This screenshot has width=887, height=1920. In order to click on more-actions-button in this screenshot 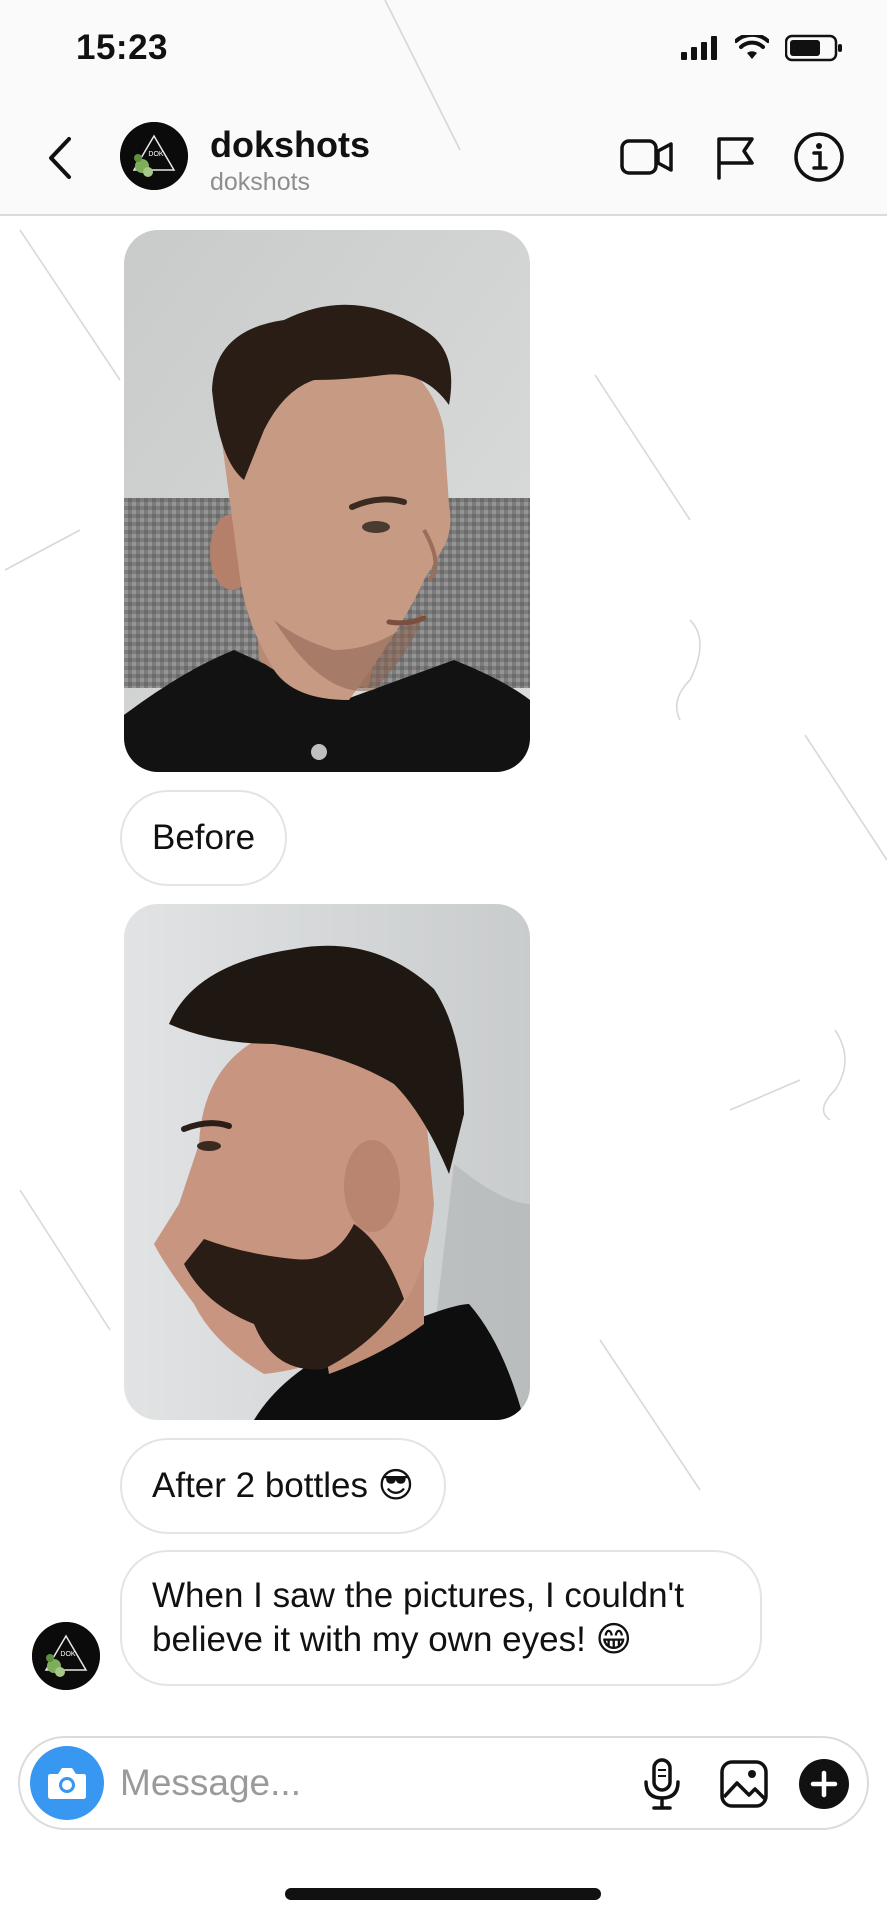, I will do `click(824, 1784)`.